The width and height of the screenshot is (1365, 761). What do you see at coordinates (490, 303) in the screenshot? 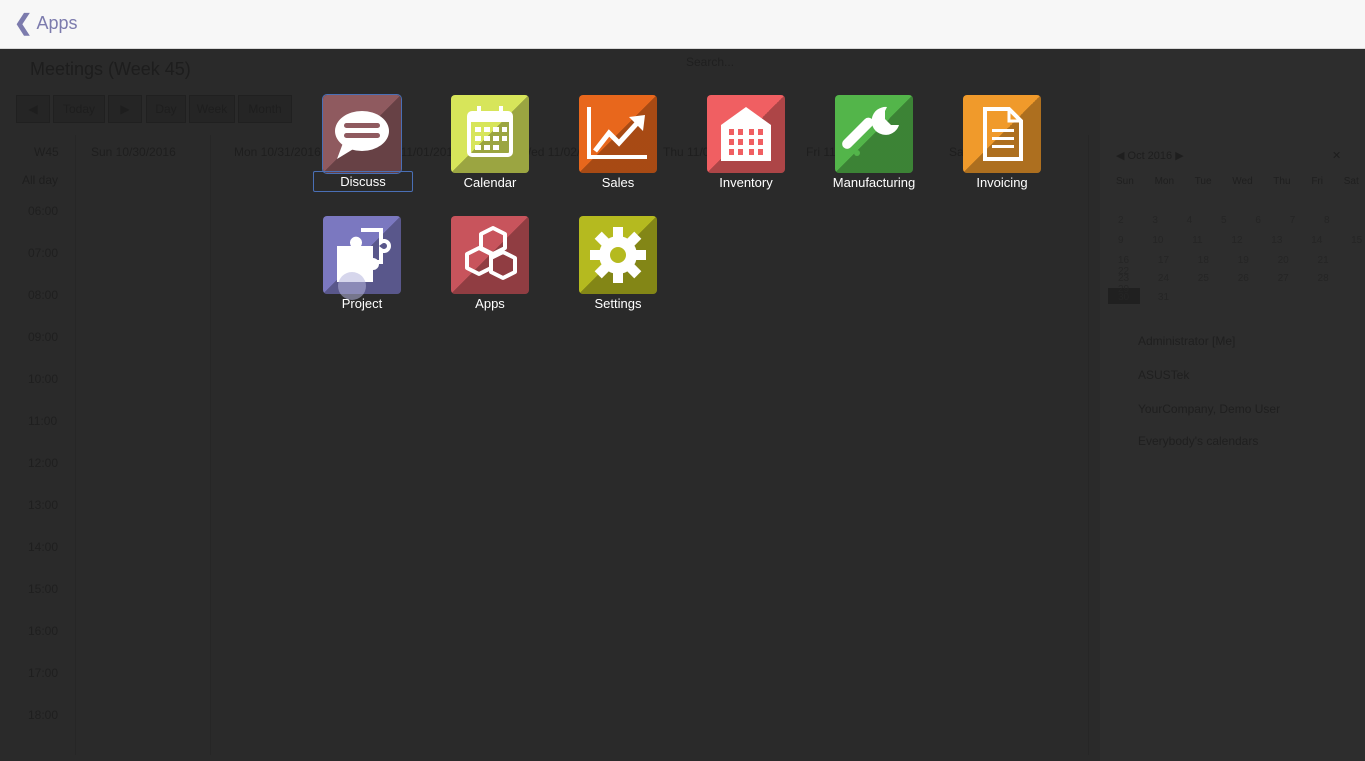
I see `app-label: Apps` at bounding box center [490, 303].